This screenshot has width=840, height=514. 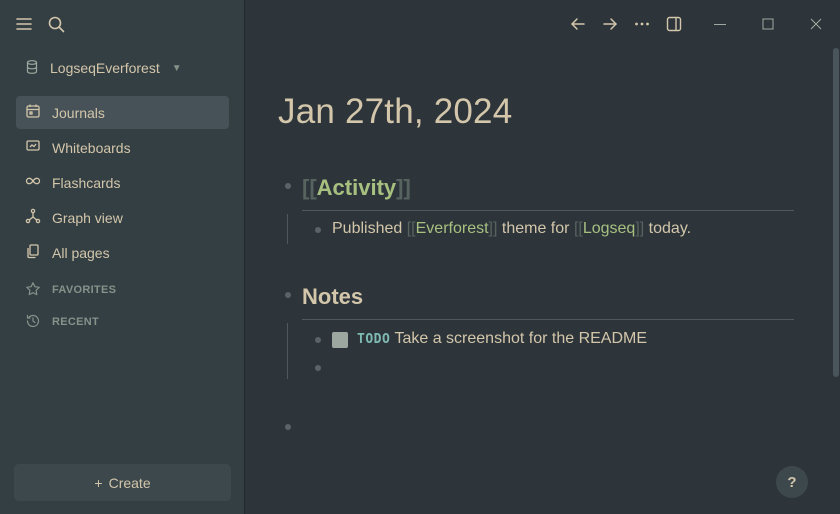 I want to click on graph-name: LogseqEverforest, so click(x=105, y=68).